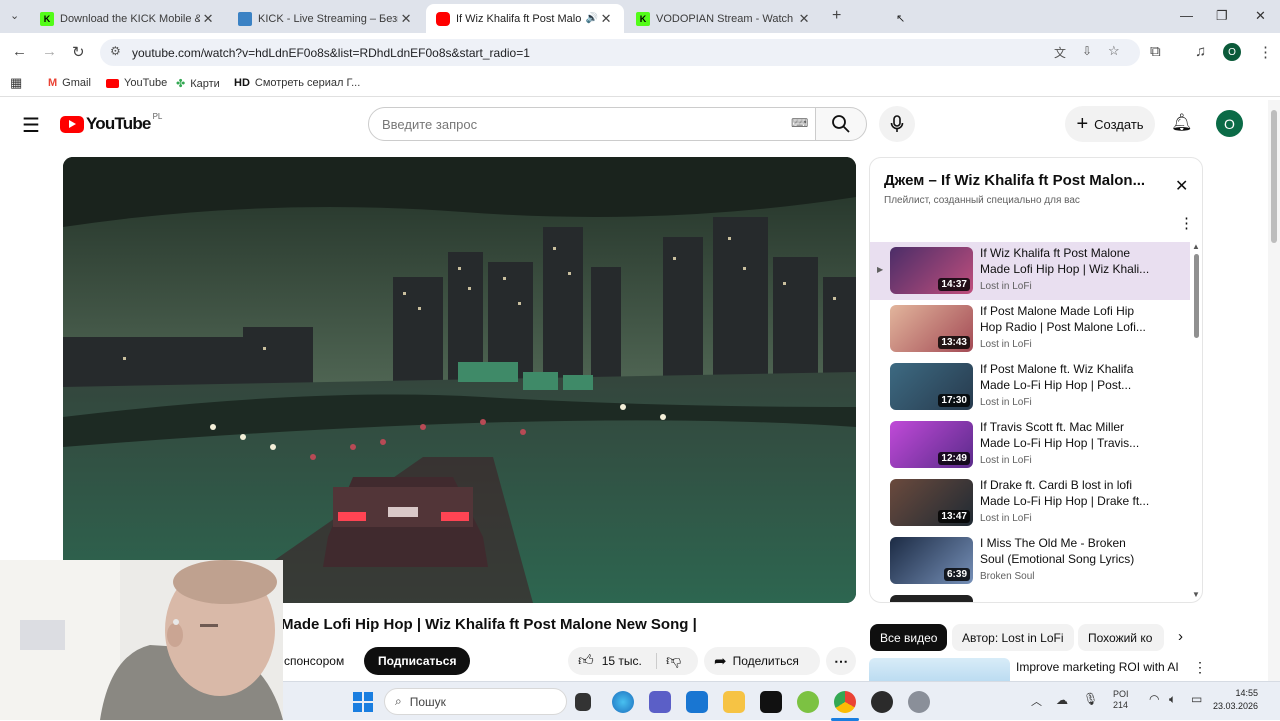 Image resolution: width=1280 pixels, height=721 pixels. Describe the element at coordinates (1182, 123) in the screenshot. I see `notifications-bell-icon: 🔔︎` at that location.